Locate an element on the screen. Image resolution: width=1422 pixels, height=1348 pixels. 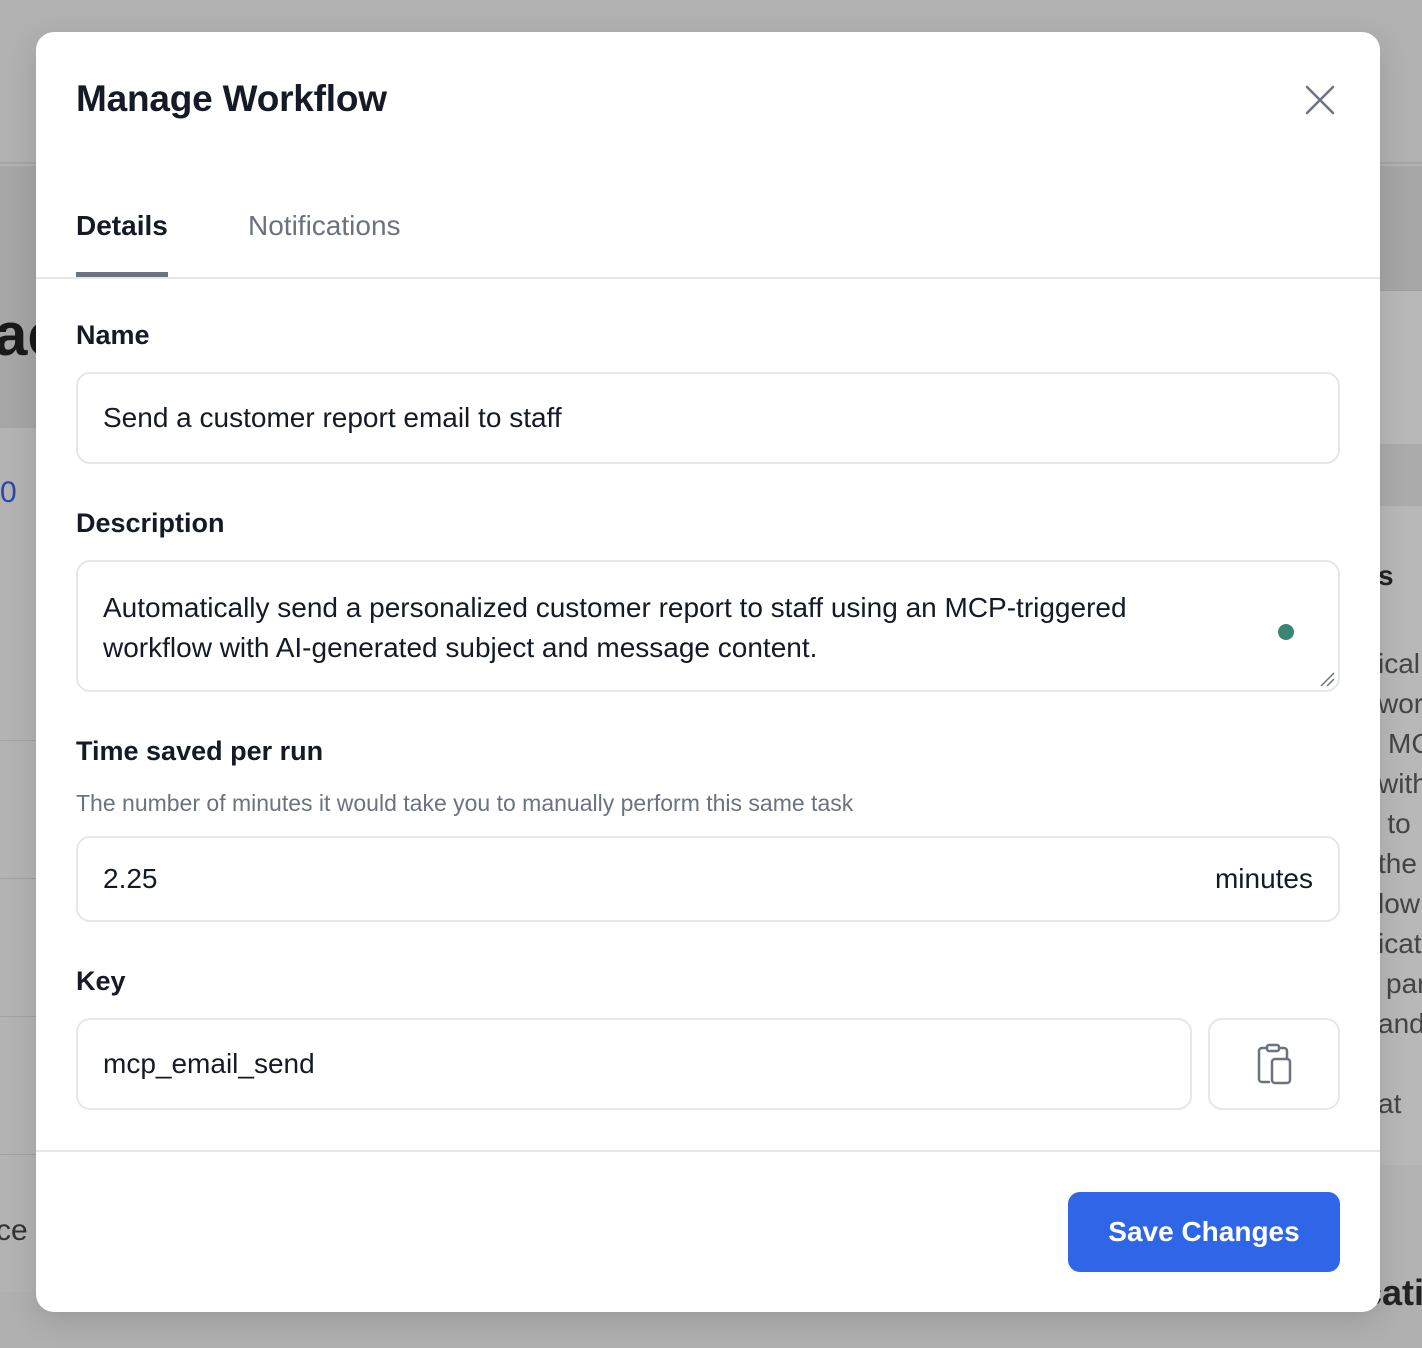
name-input: Send a customer report email to staff is located at coordinates (708, 418).